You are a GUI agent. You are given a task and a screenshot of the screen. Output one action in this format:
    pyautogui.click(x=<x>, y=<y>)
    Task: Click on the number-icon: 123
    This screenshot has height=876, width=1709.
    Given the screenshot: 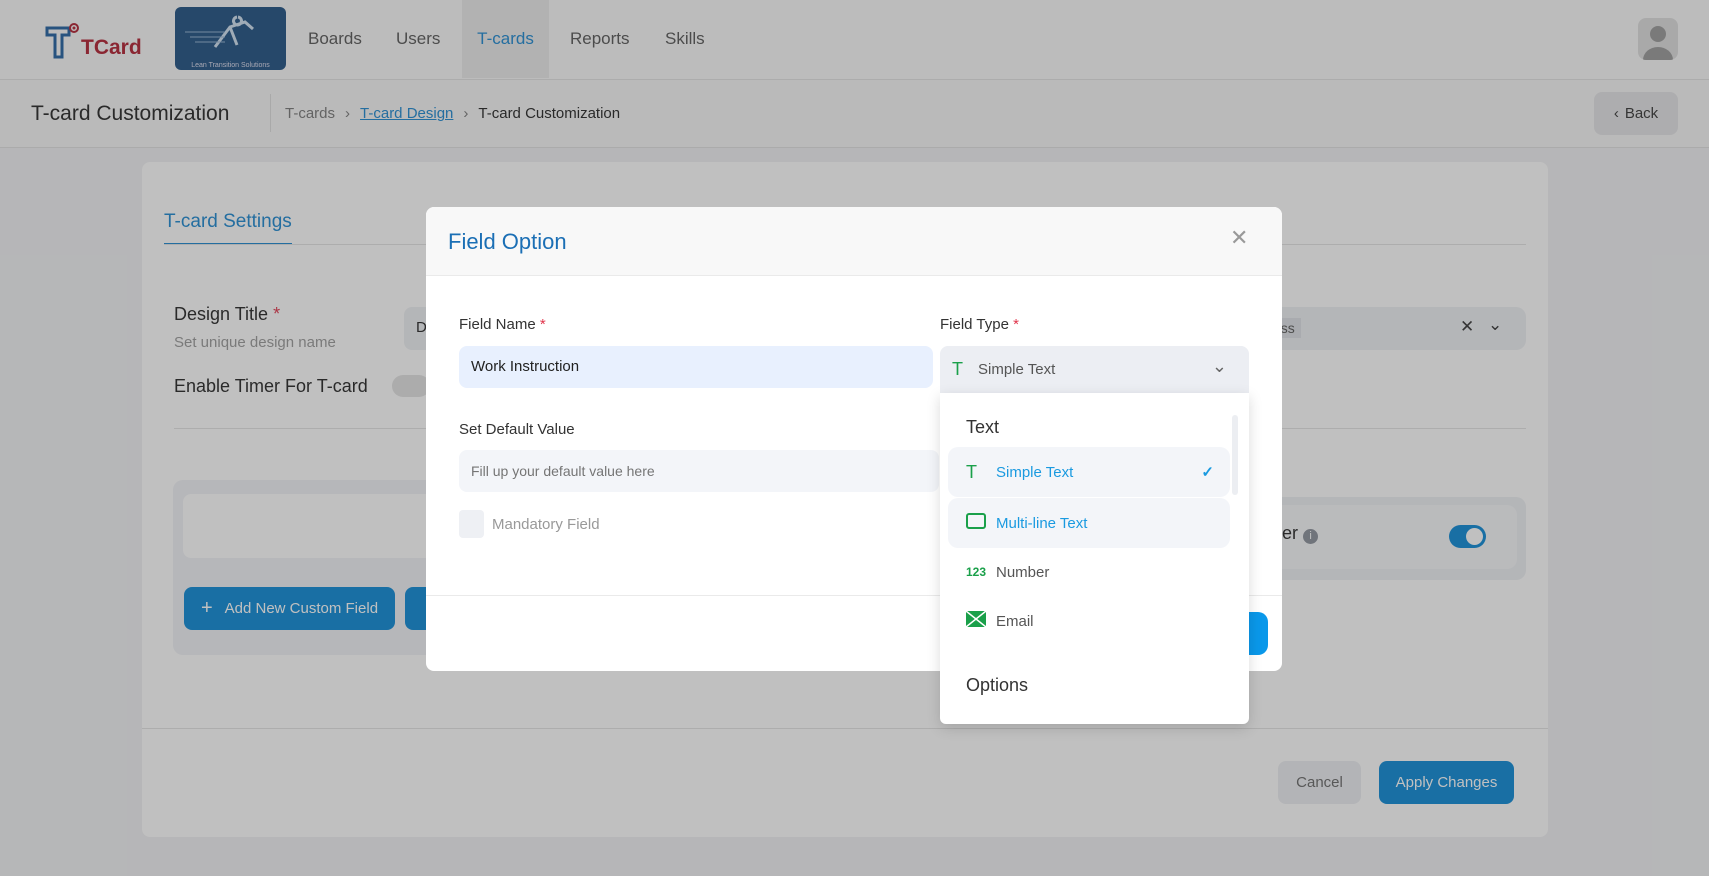 What is the action you would take?
    pyautogui.click(x=976, y=572)
    